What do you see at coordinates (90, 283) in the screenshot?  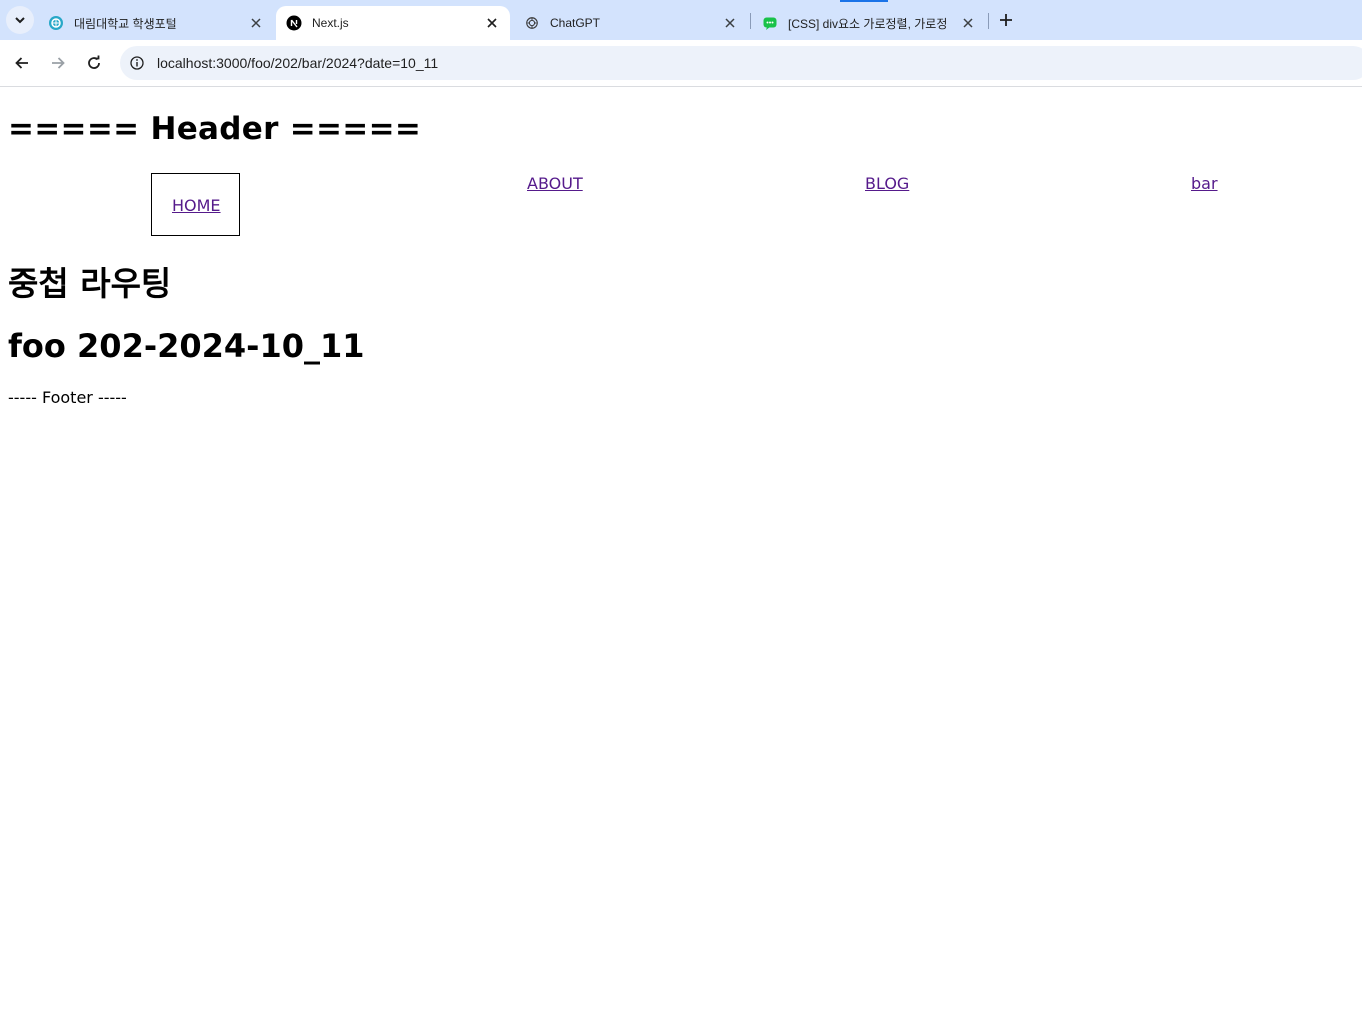 I see `page-heading: 중첩 라우팅` at bounding box center [90, 283].